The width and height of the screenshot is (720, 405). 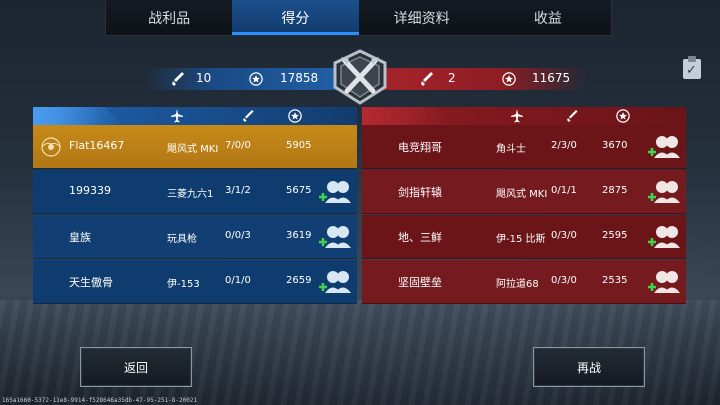 What do you see at coordinates (295, 17) in the screenshot?
I see `tab-score: 得分` at bounding box center [295, 17].